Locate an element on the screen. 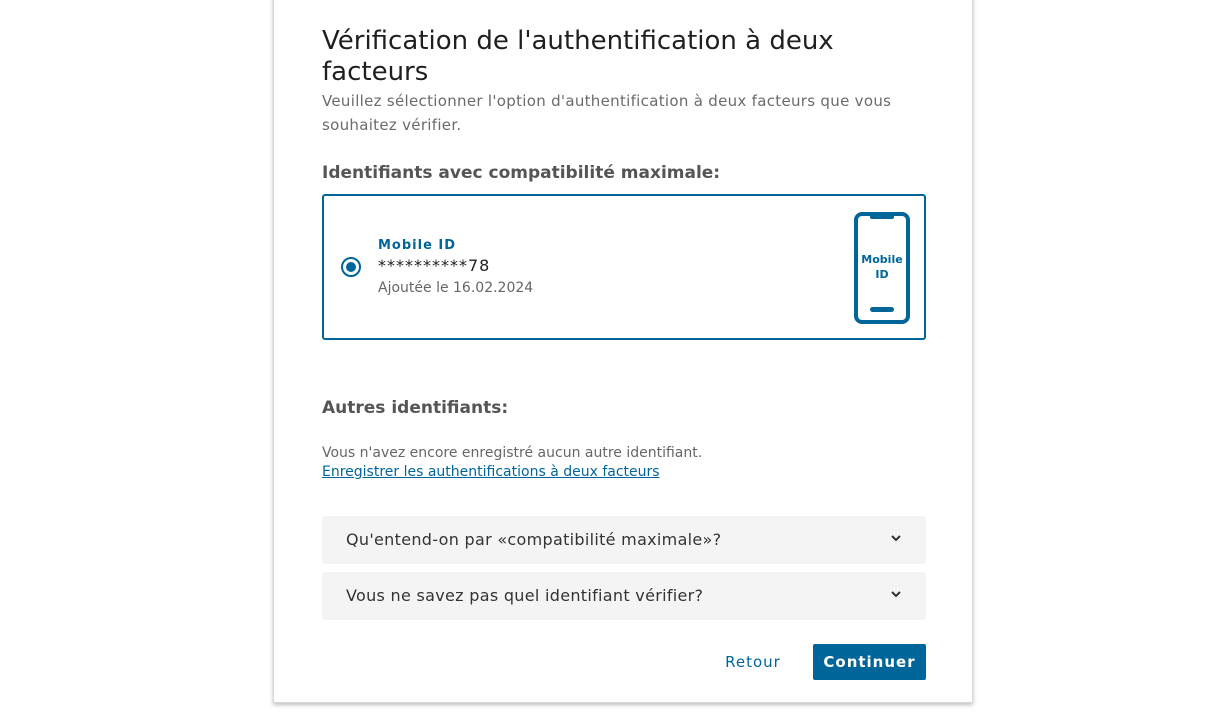  phone-icon-text: Mobile ID is located at coordinates (882, 267).